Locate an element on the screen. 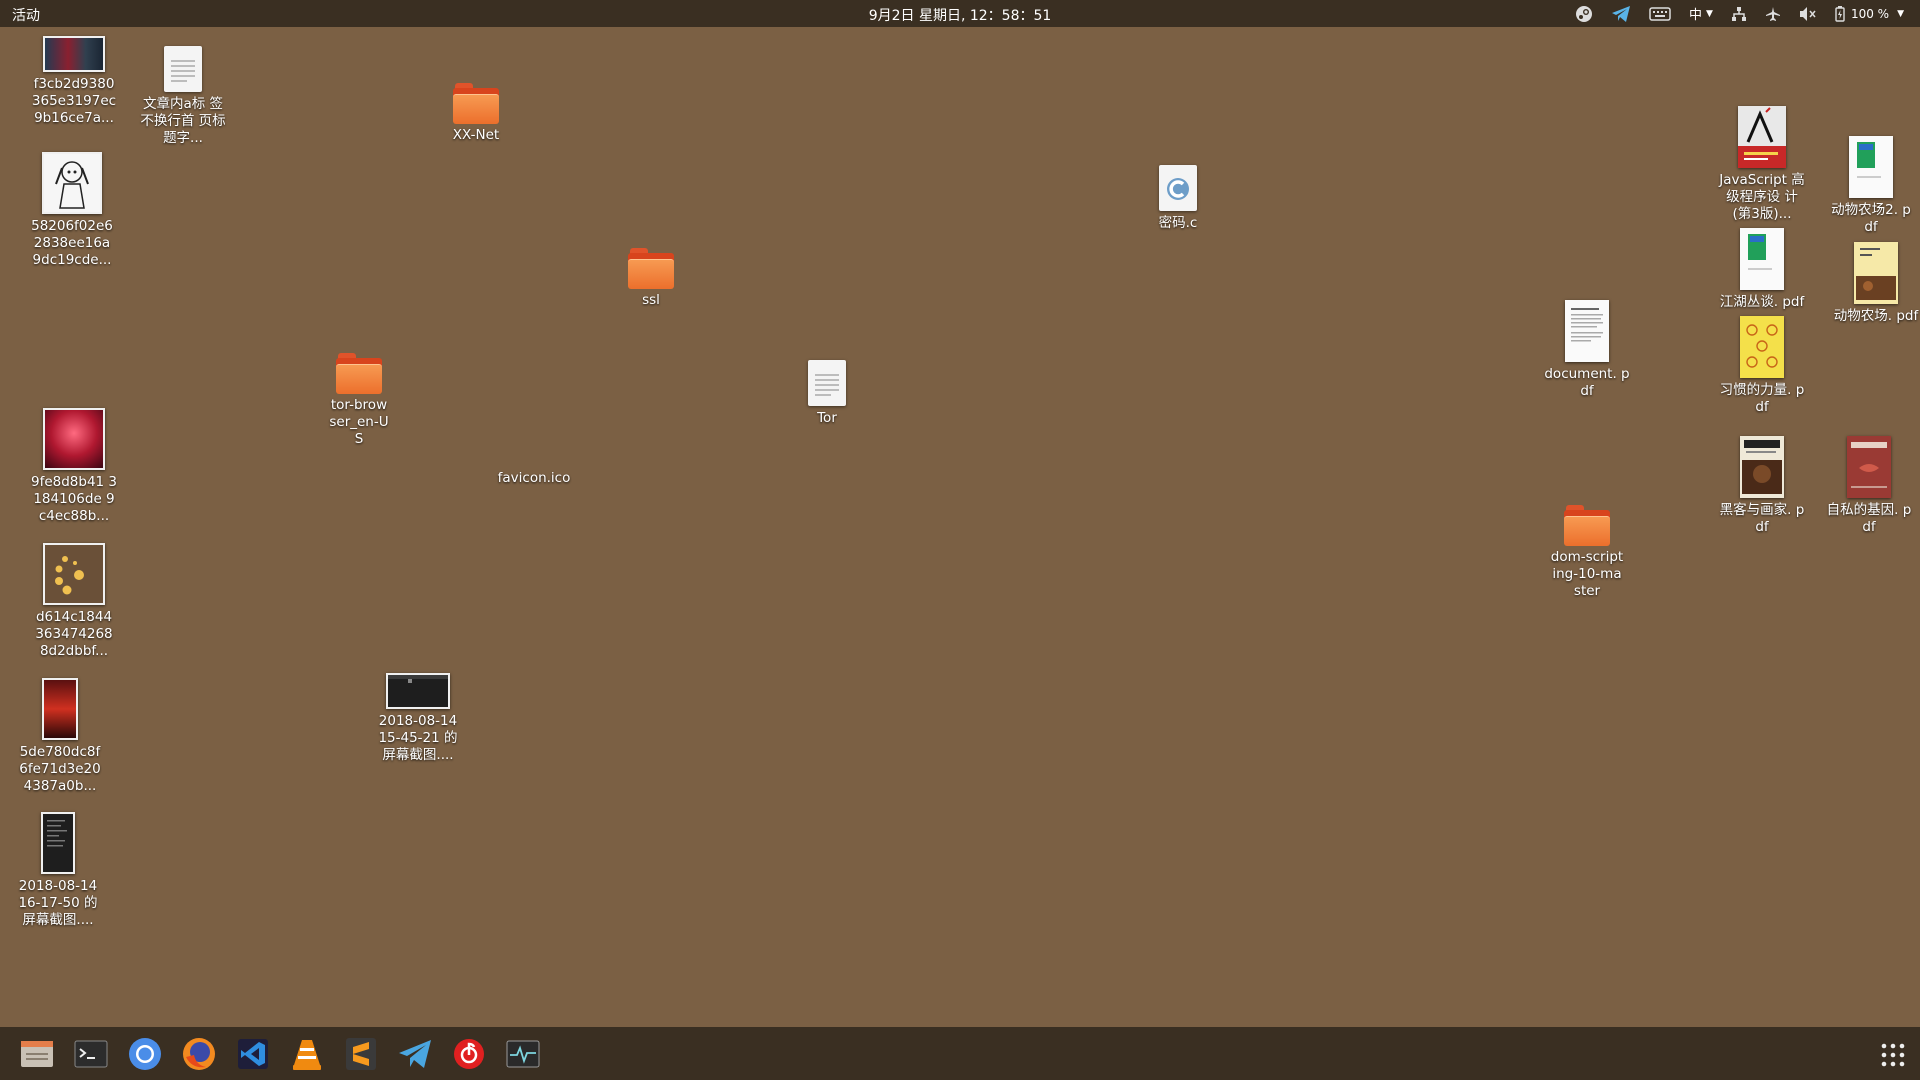 This screenshot has height=1080, width=1920. dock-item-terminal is located at coordinates (91, 1053).